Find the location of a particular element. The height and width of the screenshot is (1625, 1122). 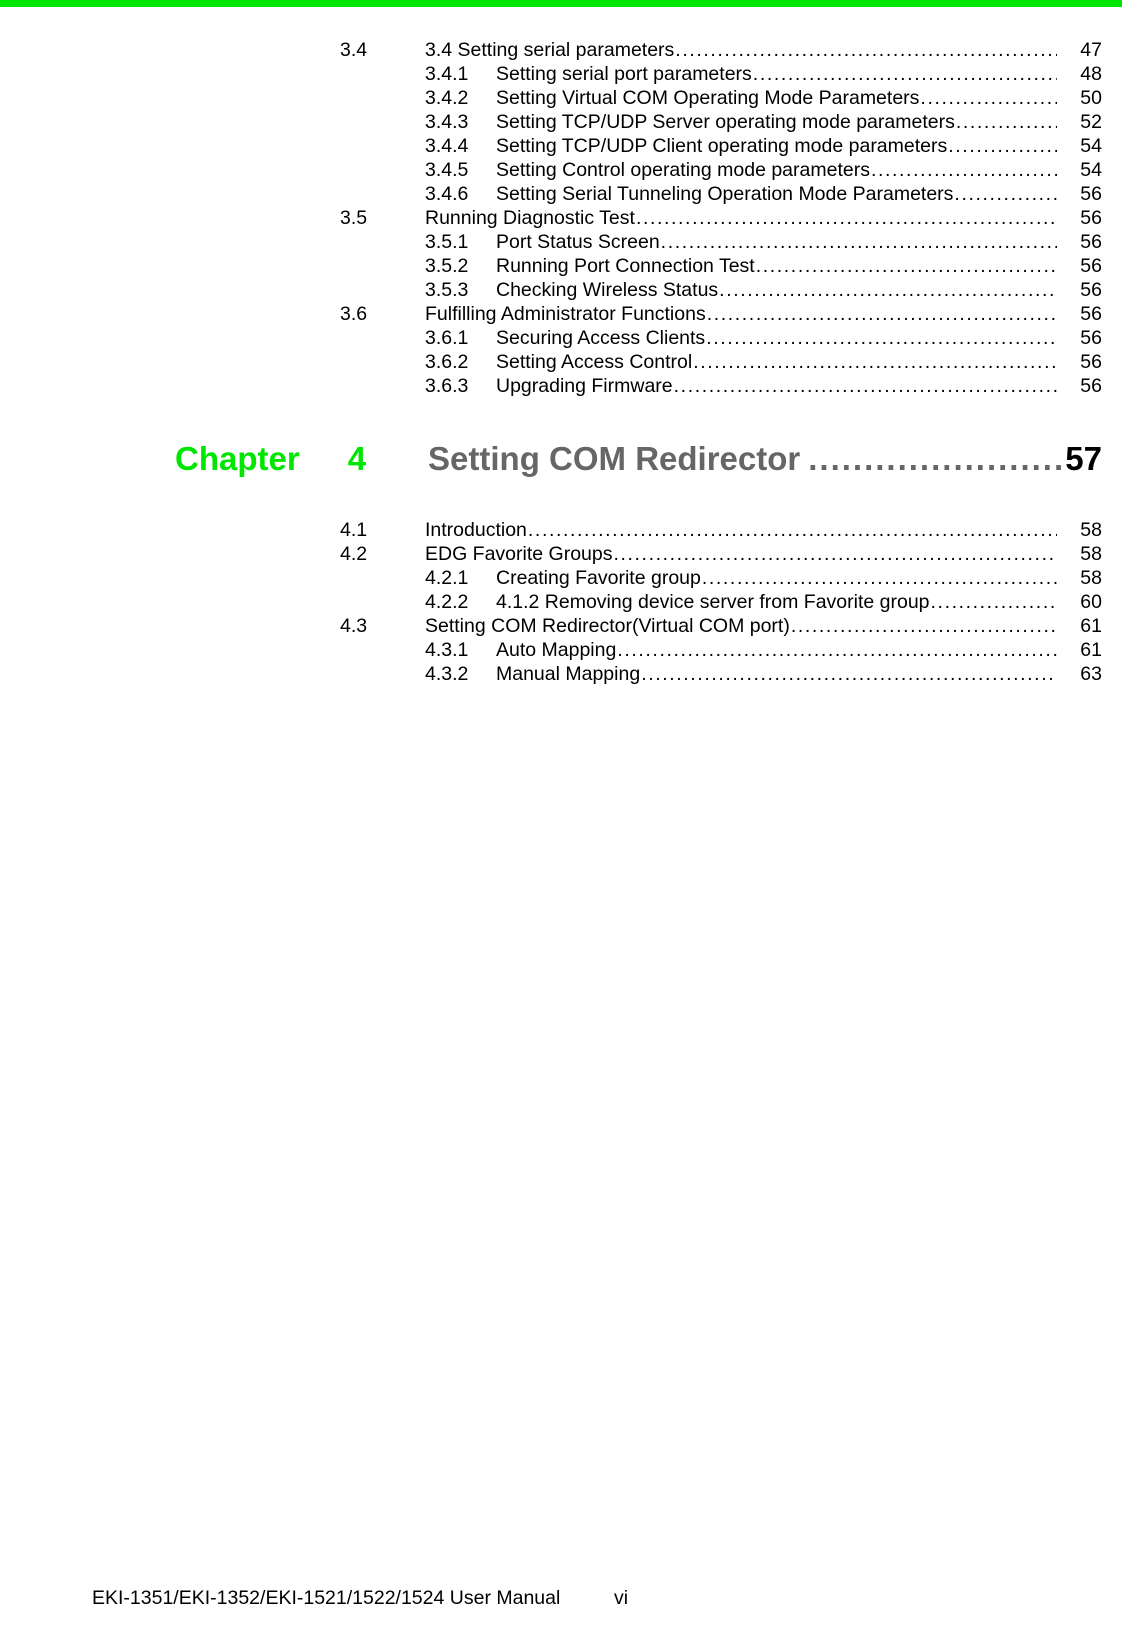

toc-entry-number: 4.3.2 is located at coordinates (447, 674).